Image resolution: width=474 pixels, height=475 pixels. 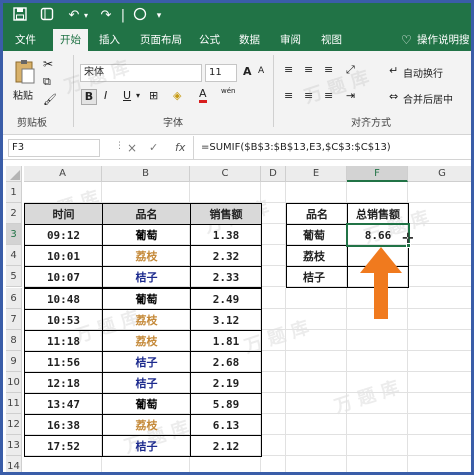 I want to click on cell-d11, so click(x=273, y=404).